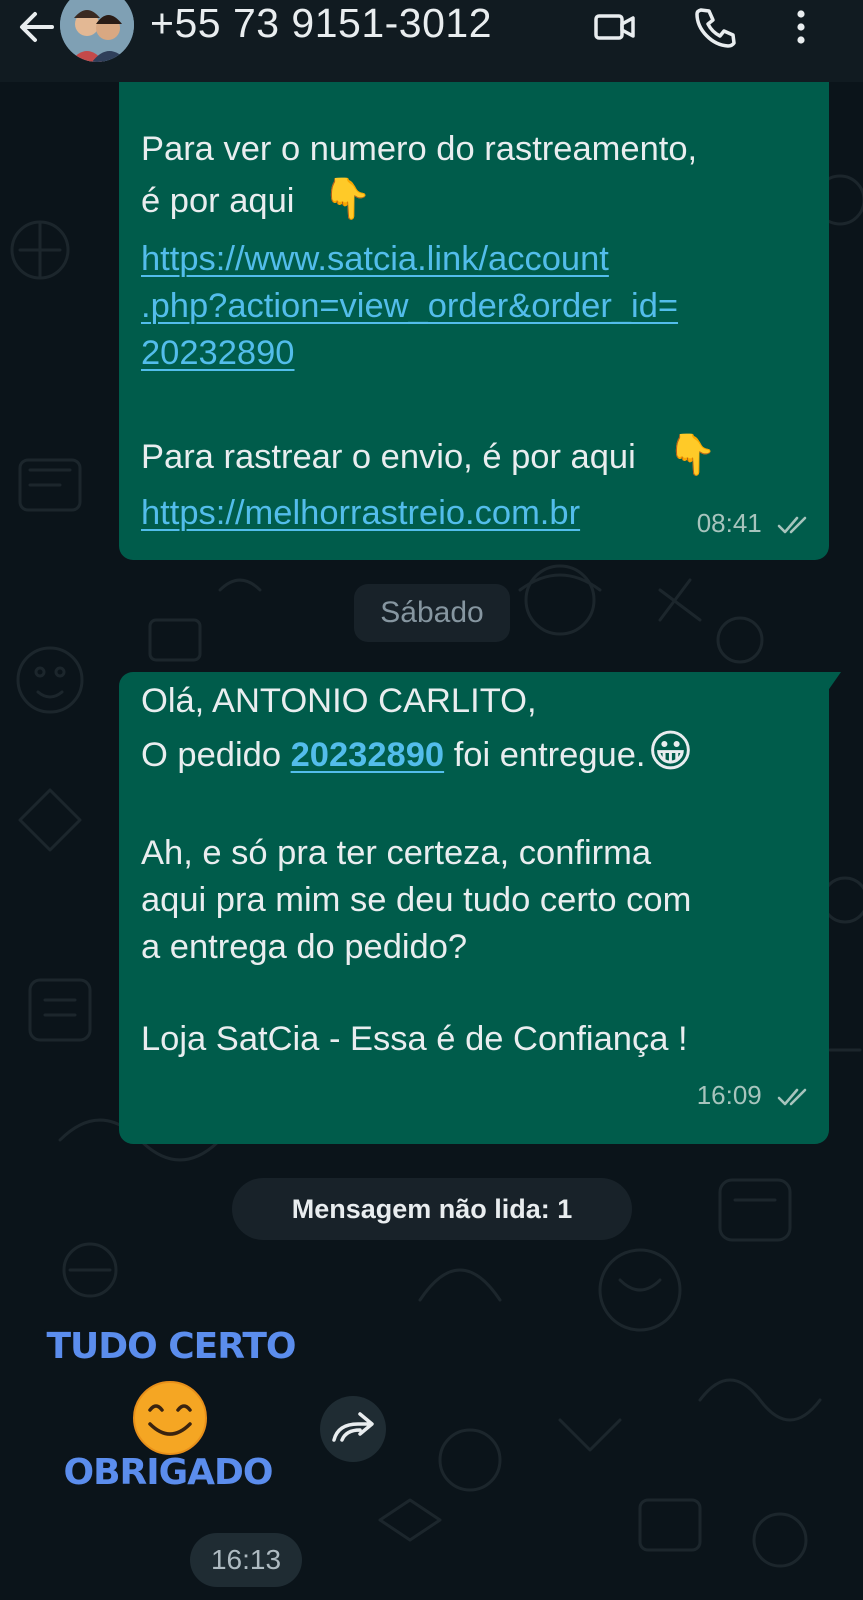 This screenshot has width=863, height=1600. What do you see at coordinates (388, 457) in the screenshot?
I see `message-text-segment: Para rastrear o envio, é por aqui` at bounding box center [388, 457].